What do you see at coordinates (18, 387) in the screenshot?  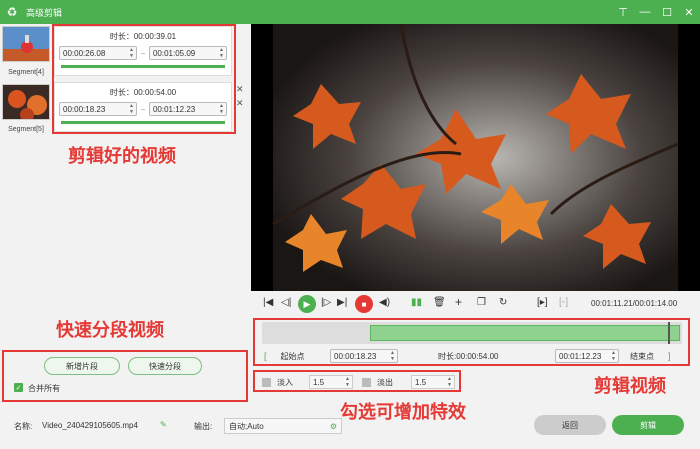 I see `merge-all-checkbox: ✓` at bounding box center [18, 387].